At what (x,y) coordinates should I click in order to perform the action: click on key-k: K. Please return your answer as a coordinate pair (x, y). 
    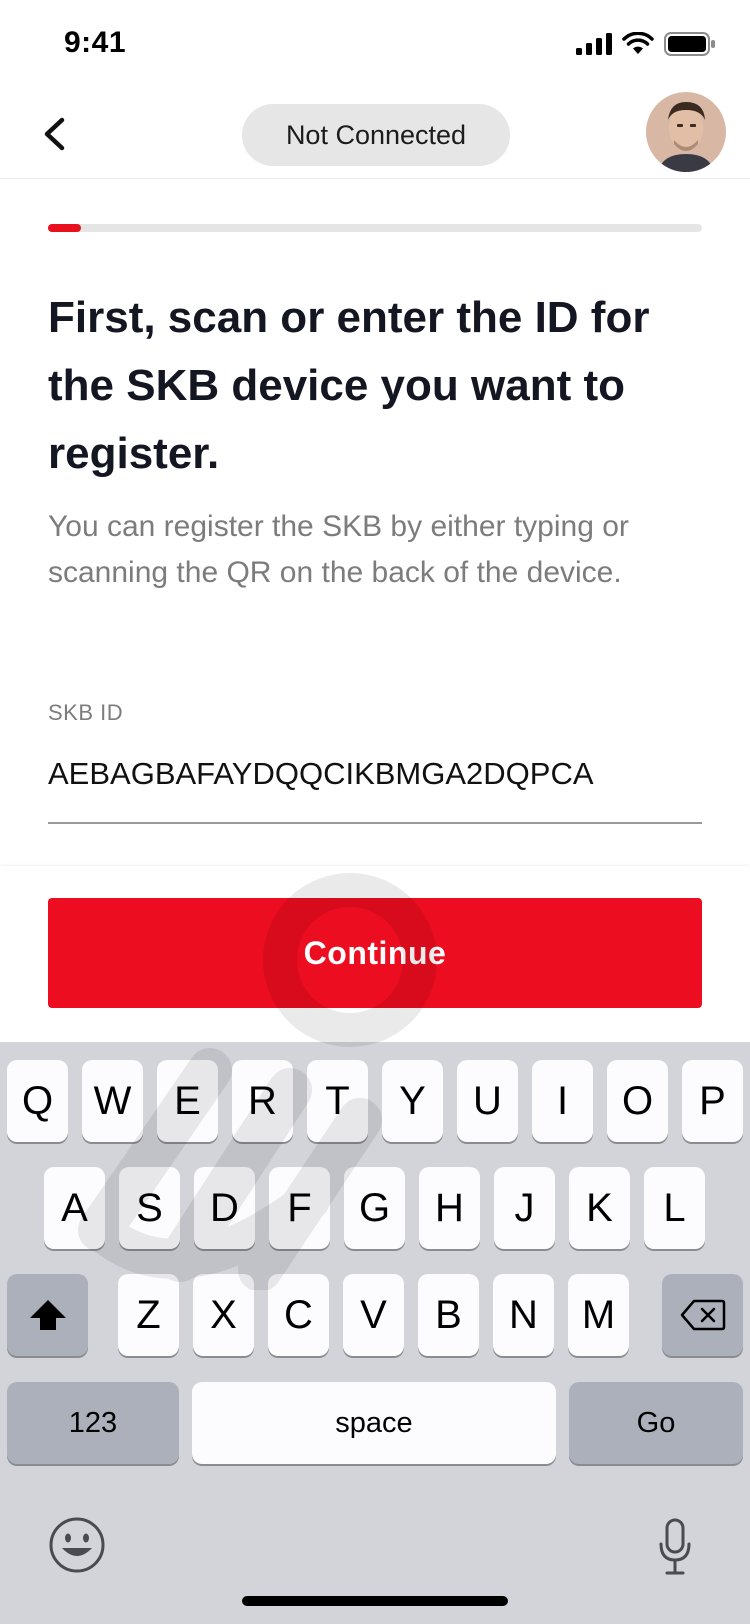
    Looking at the image, I should click on (599, 1208).